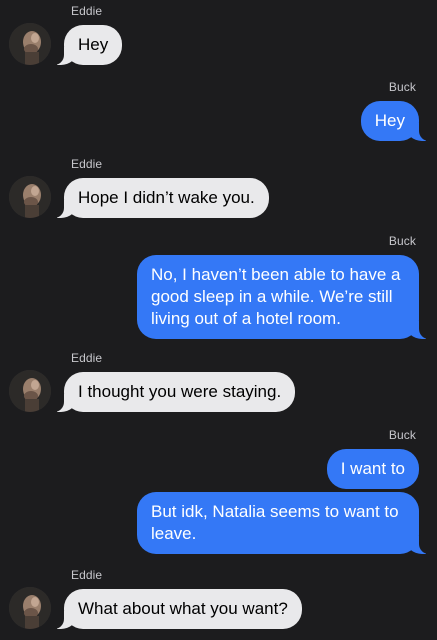  I want to click on outgoing-message-bubble: I want to, so click(372, 469).